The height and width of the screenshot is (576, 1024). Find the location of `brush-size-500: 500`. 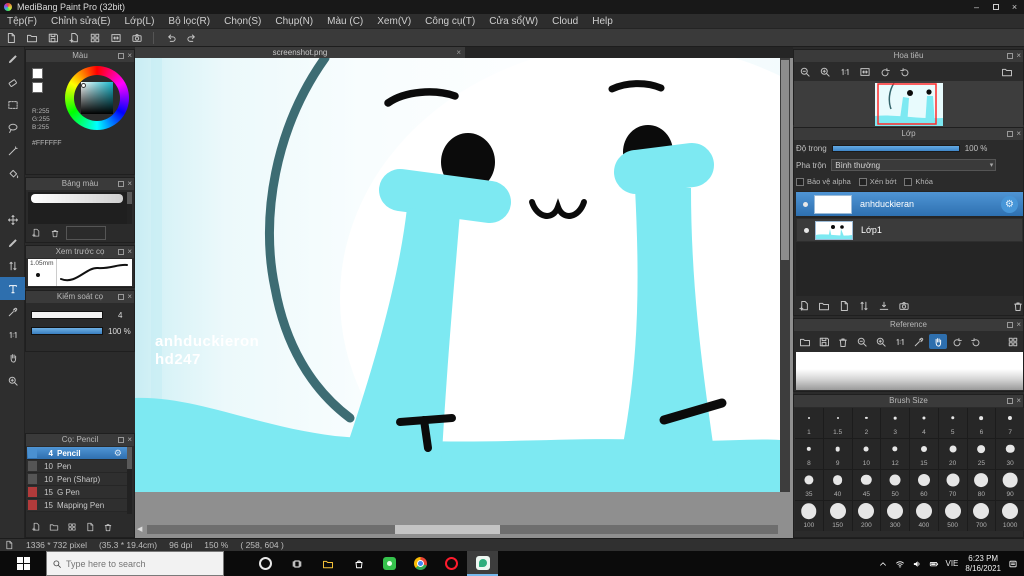

brush-size-500: 500 is located at coordinates (952, 516).